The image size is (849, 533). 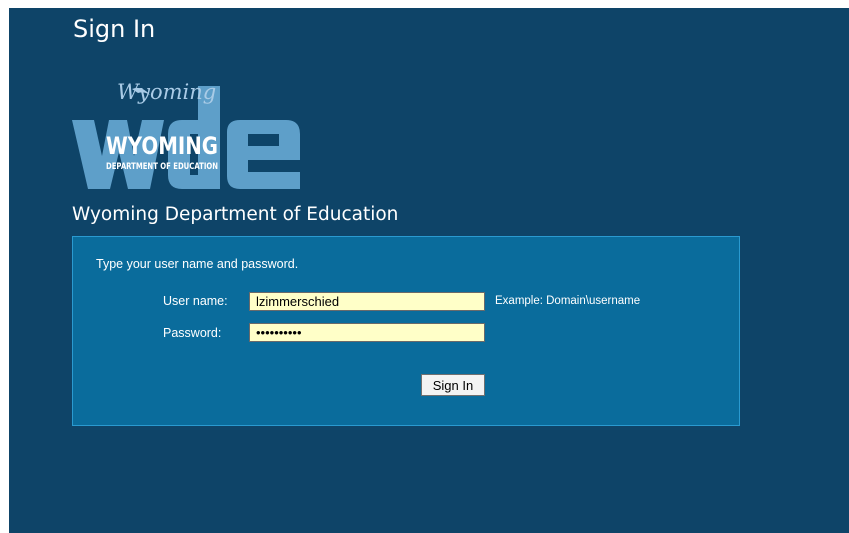 I want to click on page-title: Sign In, so click(x=114, y=29).